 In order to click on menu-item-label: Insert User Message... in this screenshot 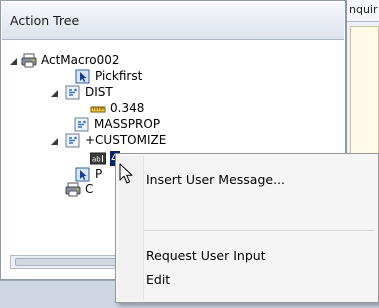, I will do `click(215, 179)`.